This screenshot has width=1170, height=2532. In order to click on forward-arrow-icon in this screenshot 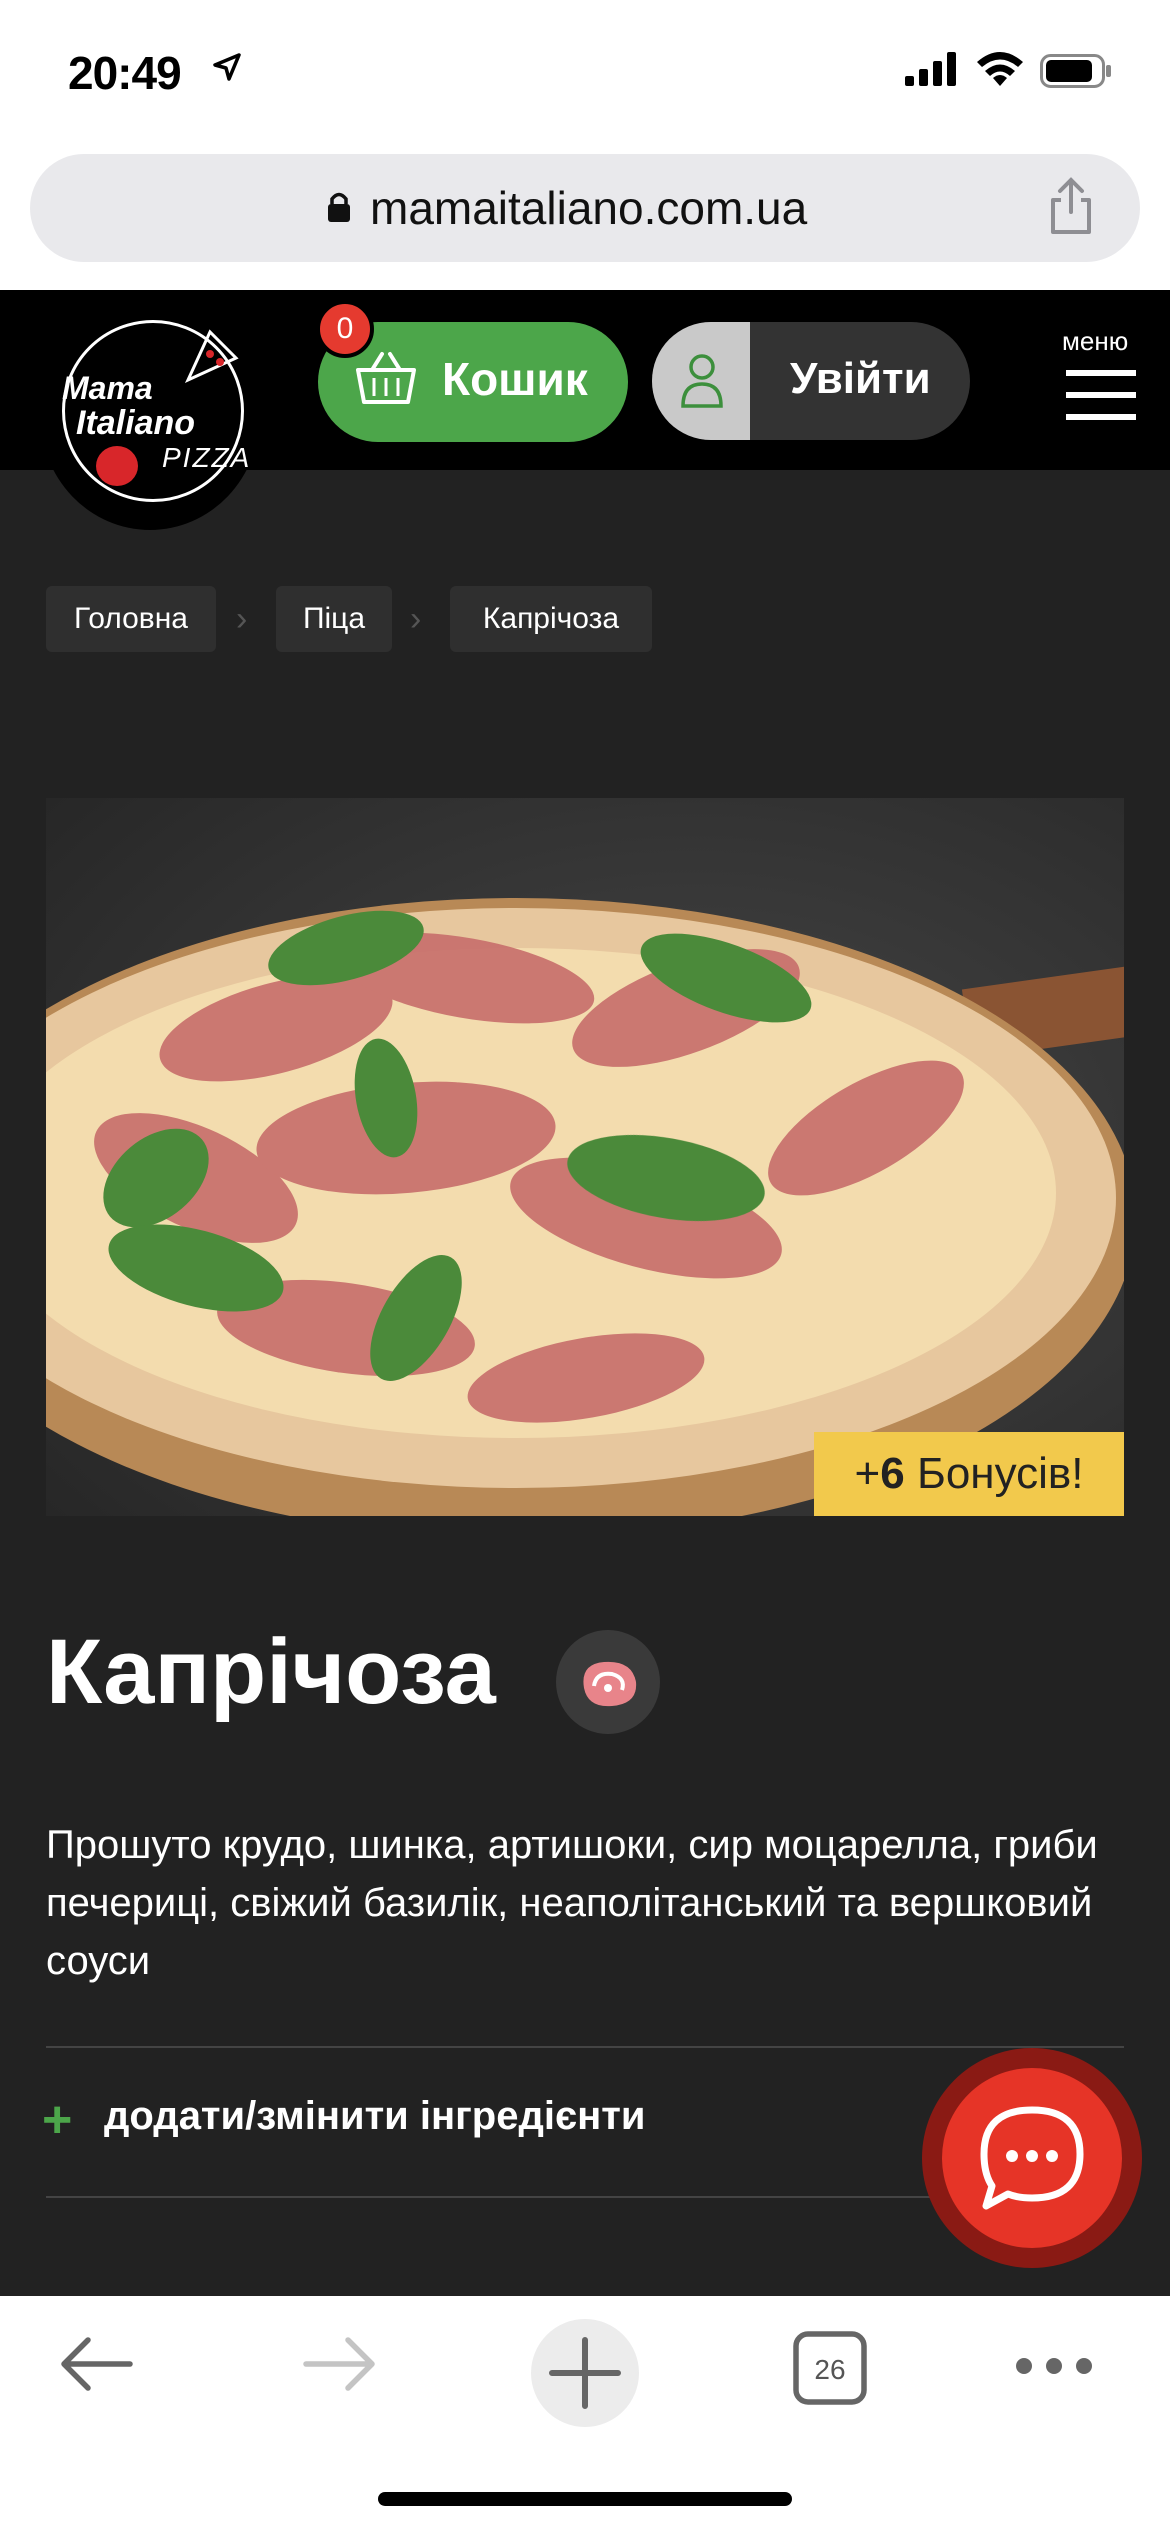, I will do `click(340, 2366)`.